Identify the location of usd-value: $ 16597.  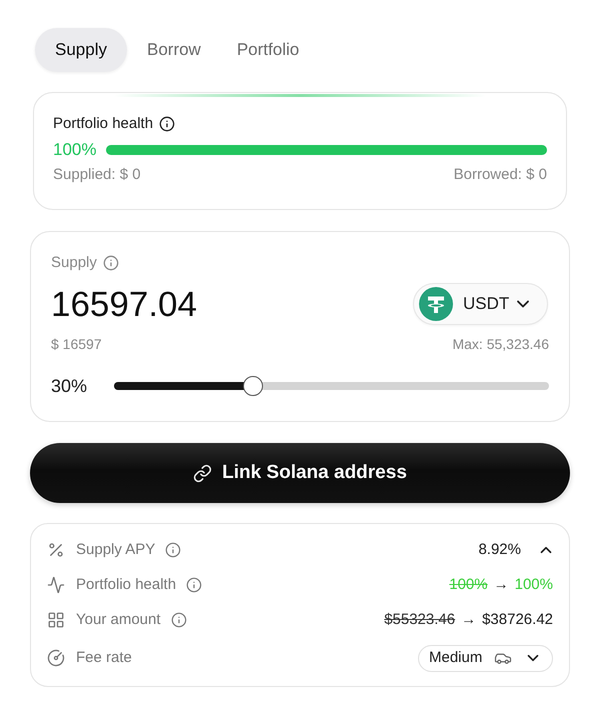
(76, 344).